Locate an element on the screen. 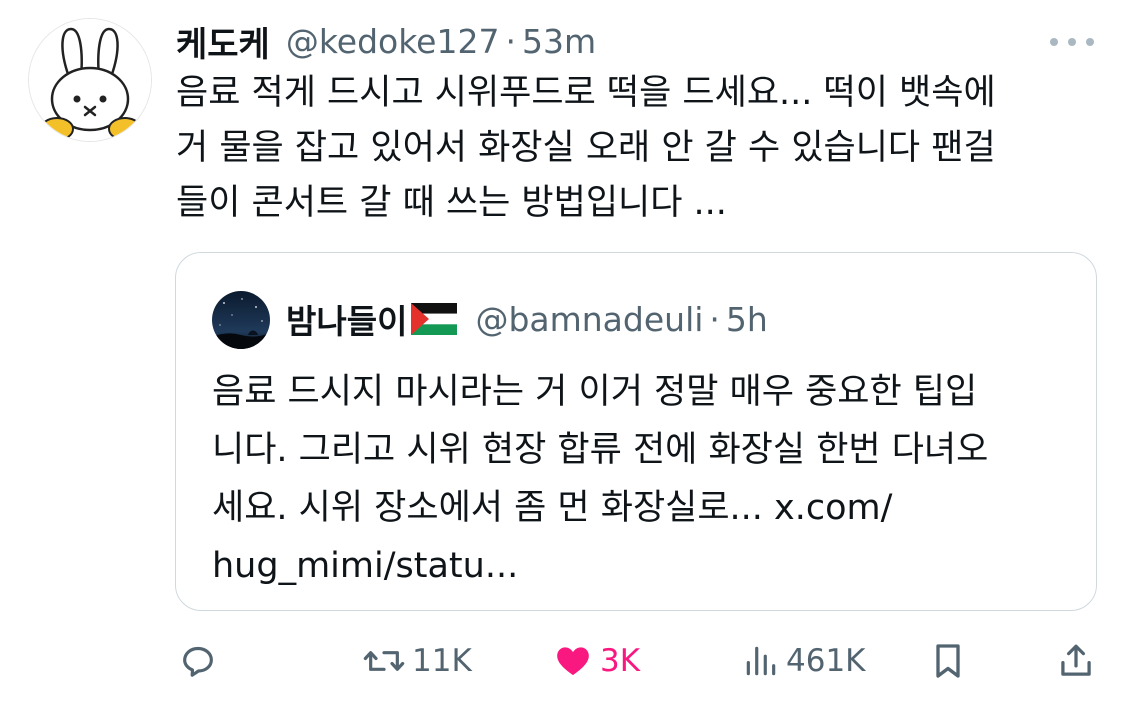  bookmark-button is located at coordinates (948, 661).